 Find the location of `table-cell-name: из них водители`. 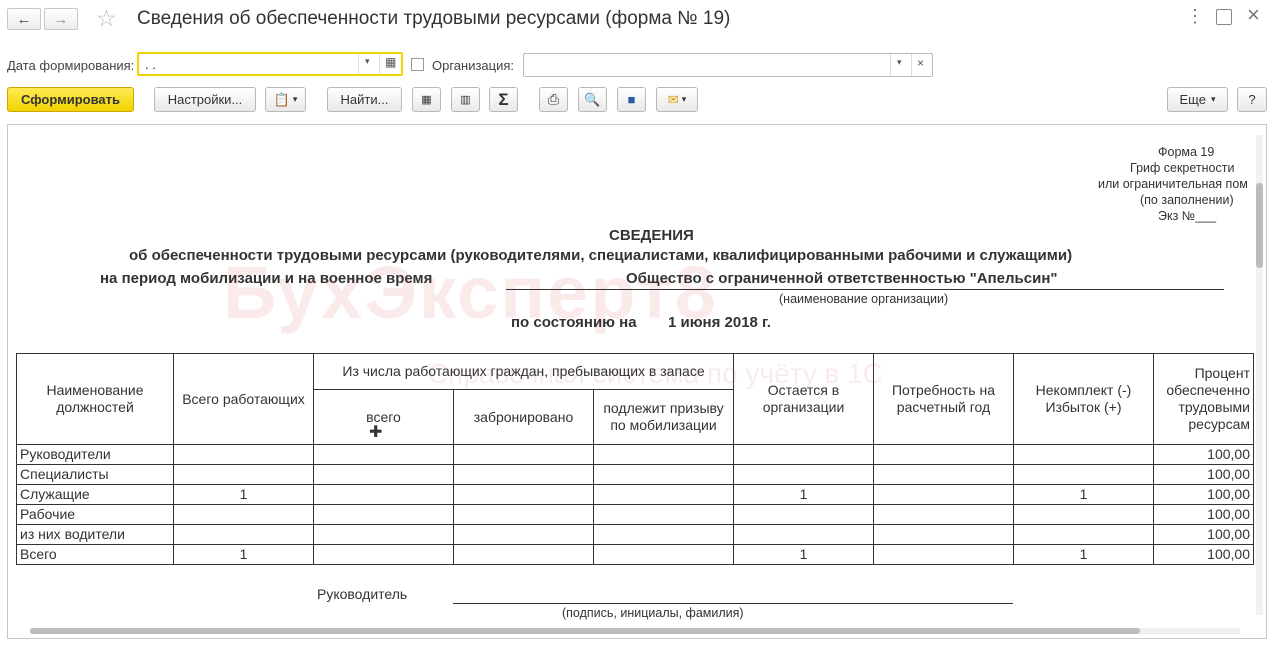

table-cell-name: из них водители is located at coordinates (95, 534).